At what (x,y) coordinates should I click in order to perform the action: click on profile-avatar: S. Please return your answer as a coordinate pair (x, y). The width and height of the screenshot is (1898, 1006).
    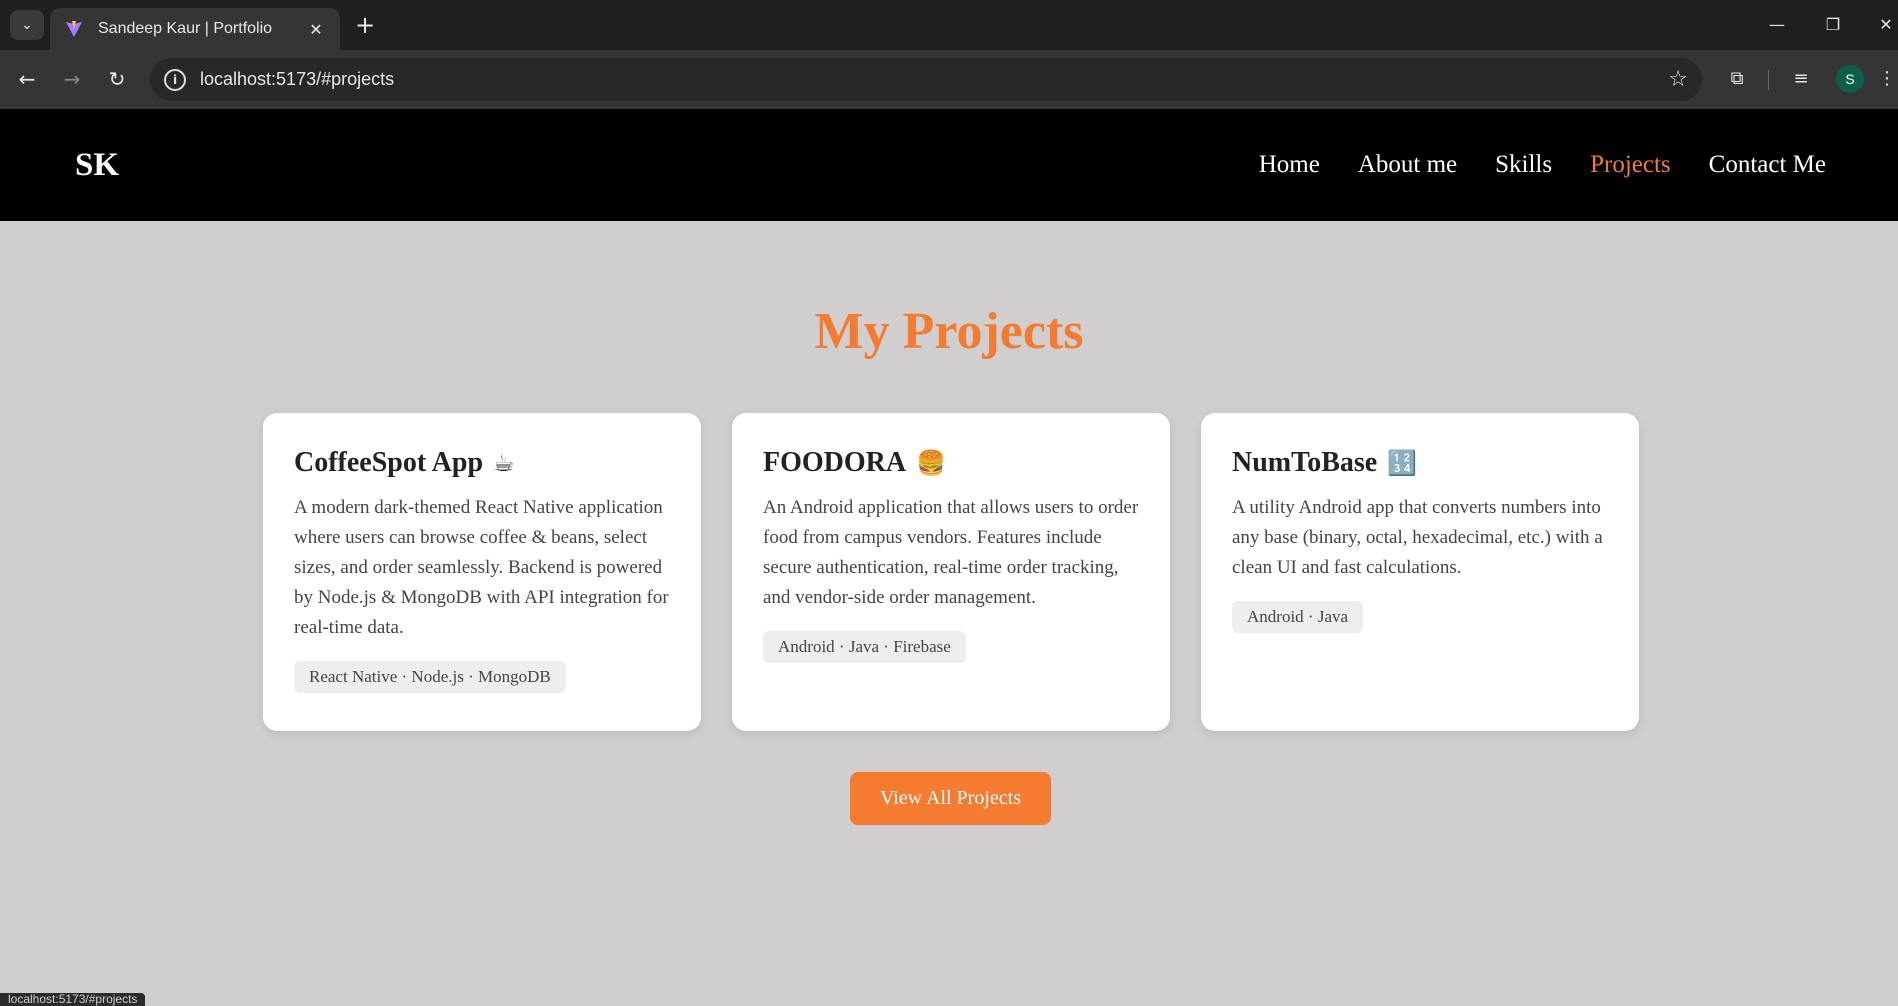
    Looking at the image, I should click on (1850, 79).